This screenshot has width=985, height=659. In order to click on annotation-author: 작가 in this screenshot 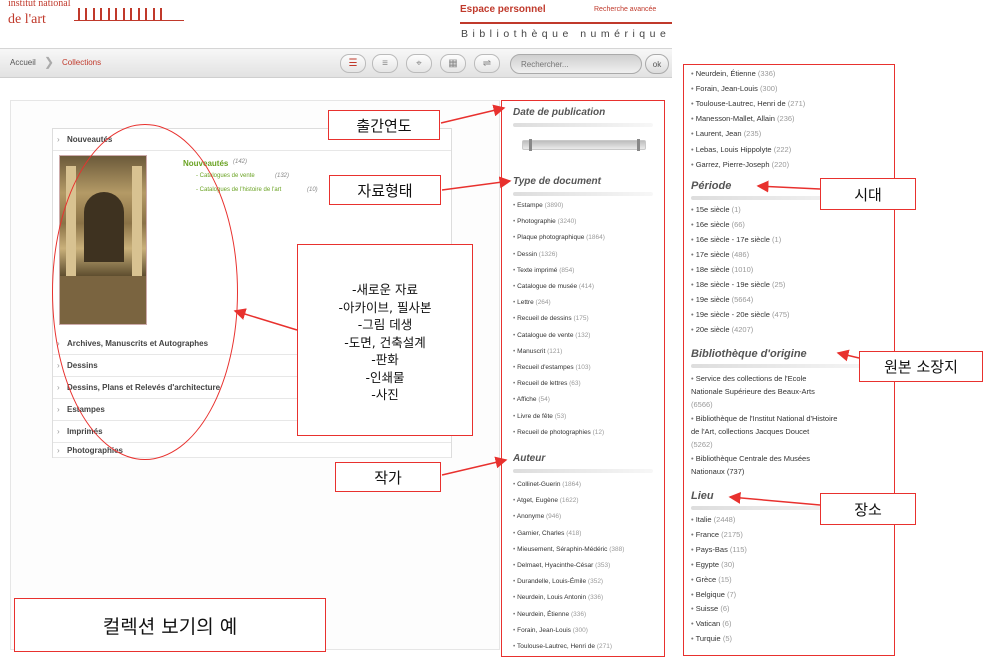, I will do `click(388, 477)`.